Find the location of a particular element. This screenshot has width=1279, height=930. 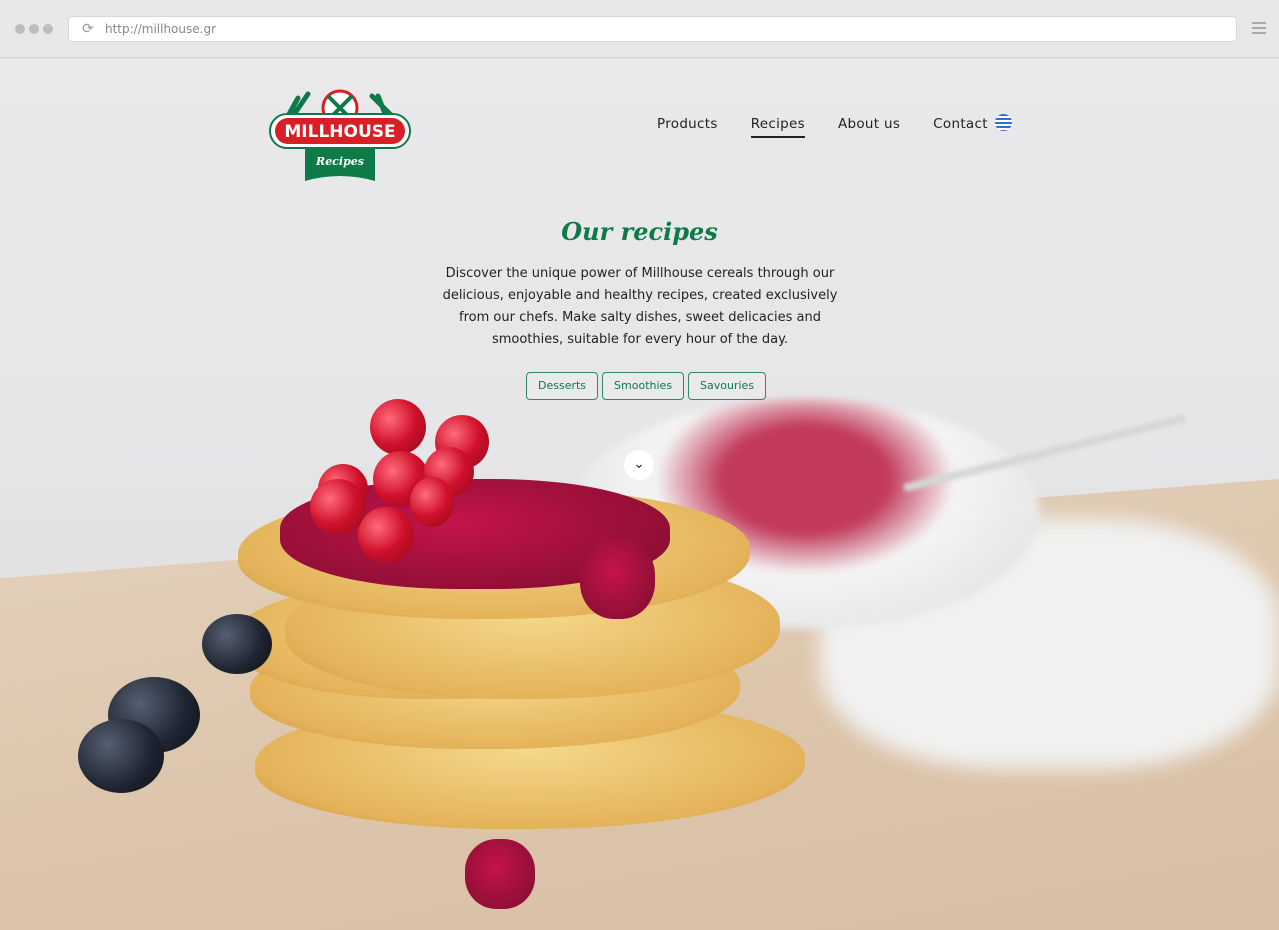

logo-text: MILLHOUSE is located at coordinates (339, 132).